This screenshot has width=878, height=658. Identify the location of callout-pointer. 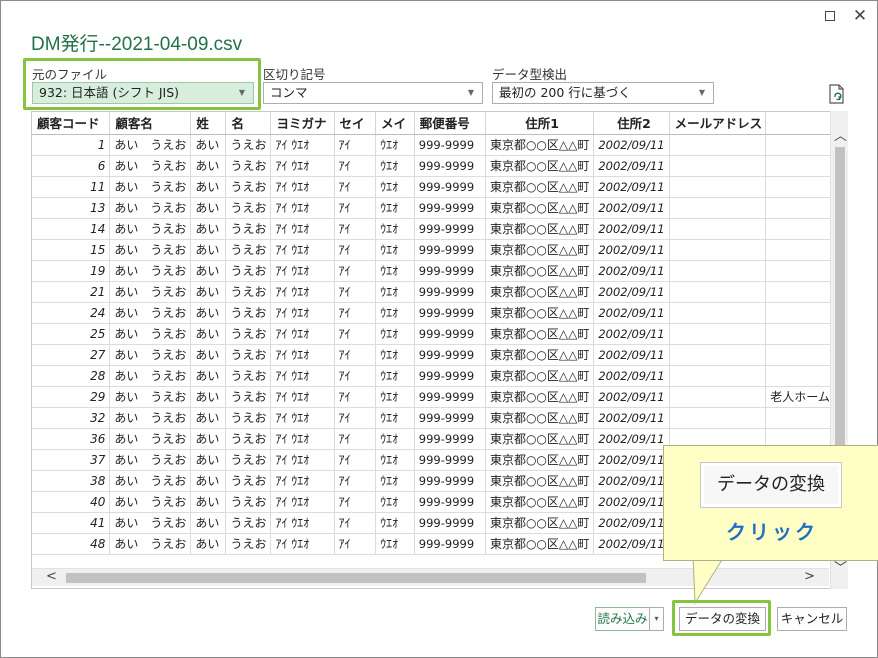
(709, 580).